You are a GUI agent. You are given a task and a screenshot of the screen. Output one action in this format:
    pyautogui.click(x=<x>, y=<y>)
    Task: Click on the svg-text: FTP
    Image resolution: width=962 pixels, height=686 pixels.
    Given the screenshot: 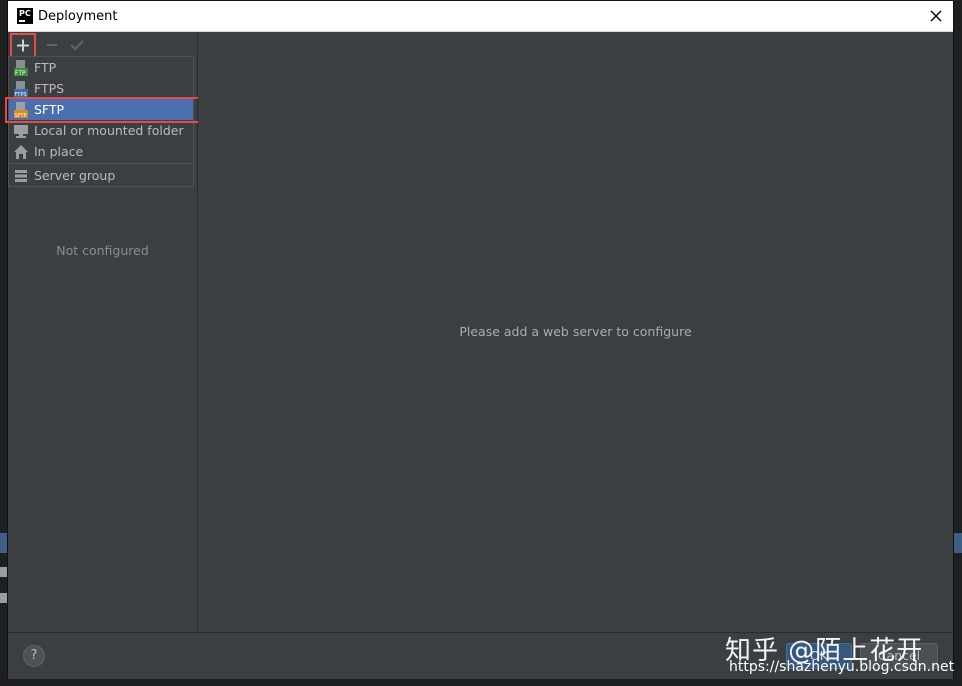 What is the action you would take?
    pyautogui.click(x=20, y=73)
    